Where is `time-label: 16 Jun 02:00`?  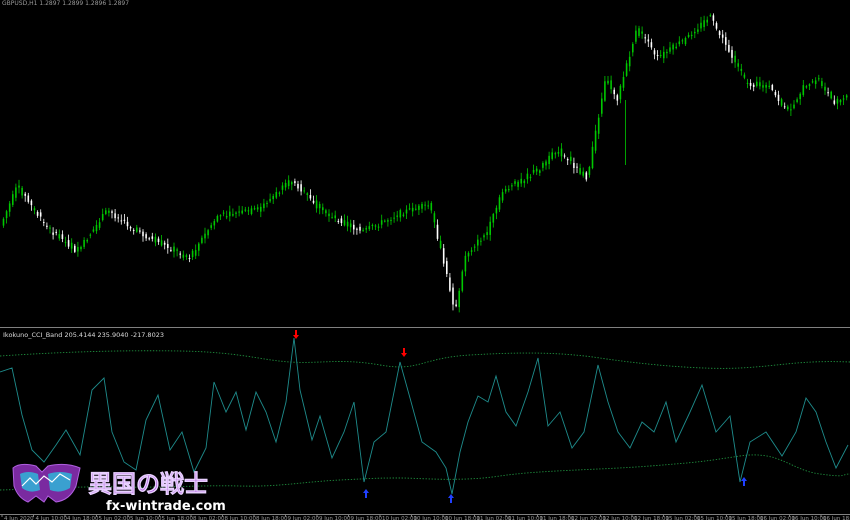
time-label: 16 Jun 02:00 is located at coordinates (777, 518).